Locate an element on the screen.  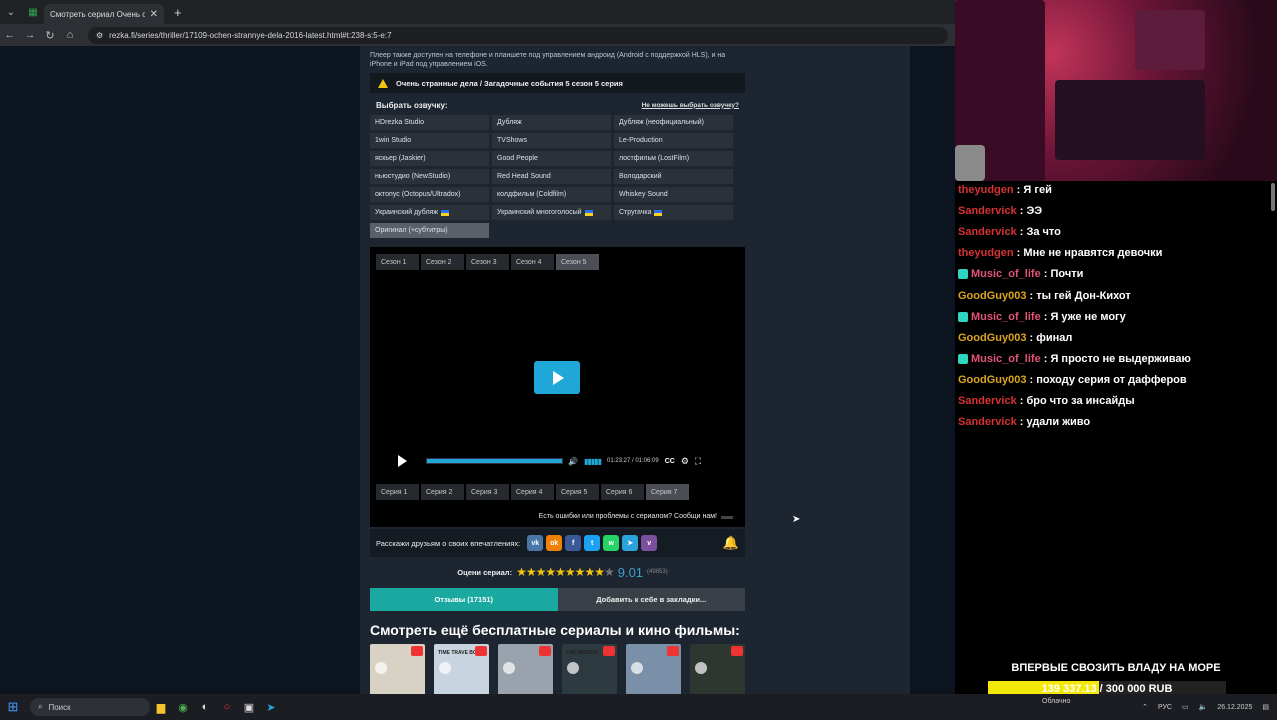
thumbnail-card: TIME TRAVE BONG is located at coordinates (461, 669).